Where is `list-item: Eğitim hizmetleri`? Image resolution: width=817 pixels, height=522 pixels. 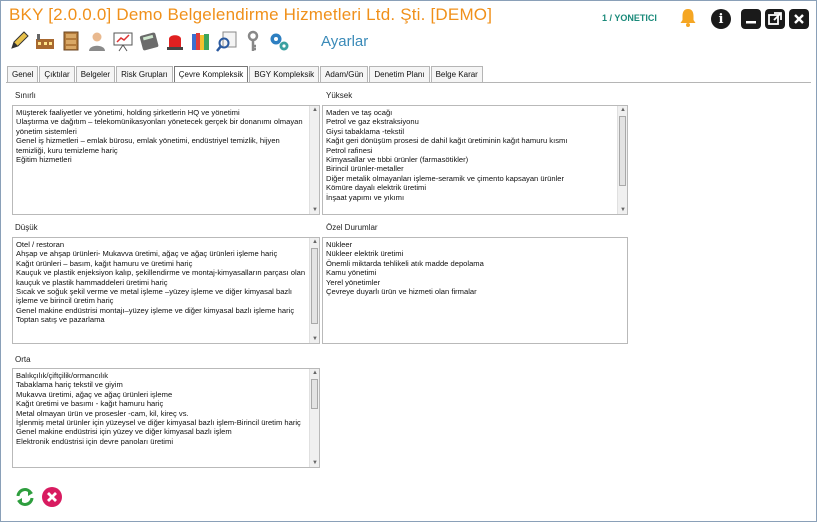
list-item: Eğitim hizmetleri is located at coordinates (161, 159).